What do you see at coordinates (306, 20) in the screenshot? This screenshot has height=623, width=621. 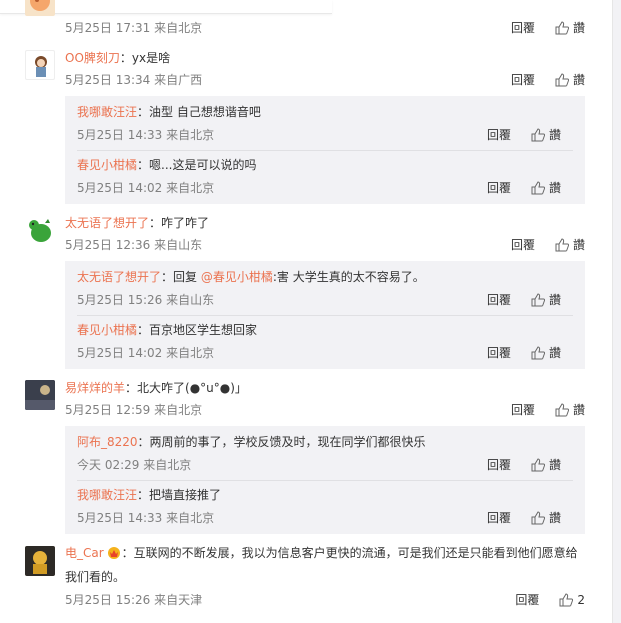 I see `comment-item: 5月25日 17:31 来自北京 回覆 讚` at bounding box center [306, 20].